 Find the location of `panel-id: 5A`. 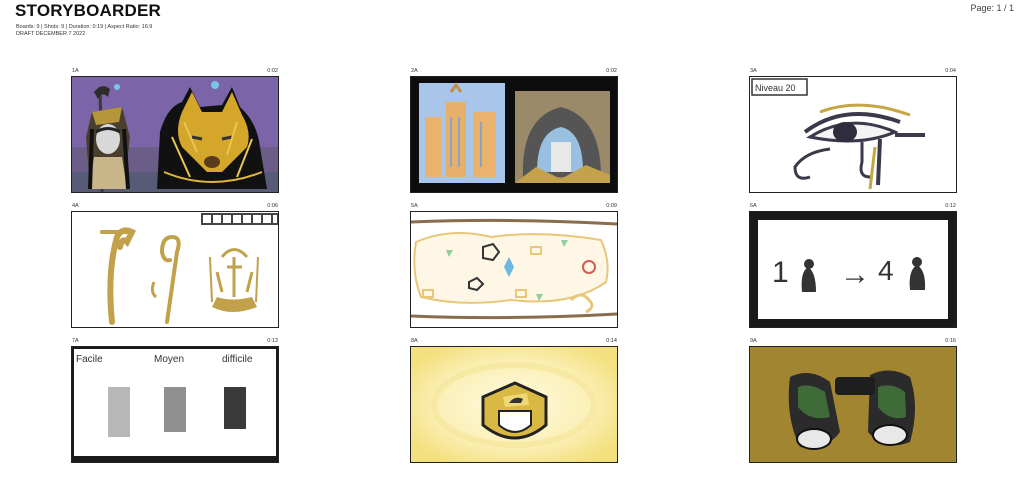

panel-id: 5A is located at coordinates (414, 206).